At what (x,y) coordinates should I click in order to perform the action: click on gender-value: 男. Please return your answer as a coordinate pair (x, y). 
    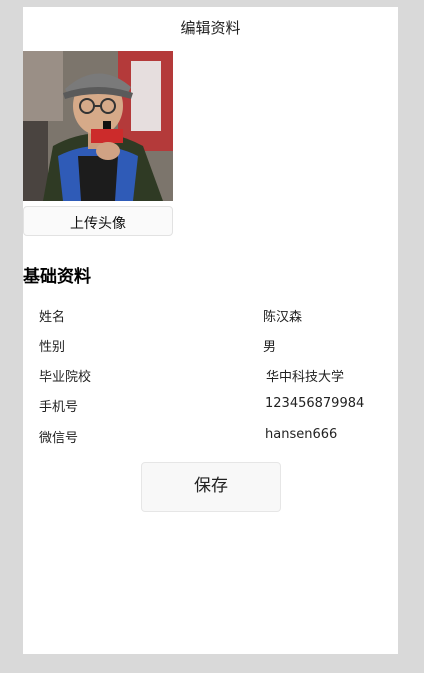
    Looking at the image, I should click on (269, 345).